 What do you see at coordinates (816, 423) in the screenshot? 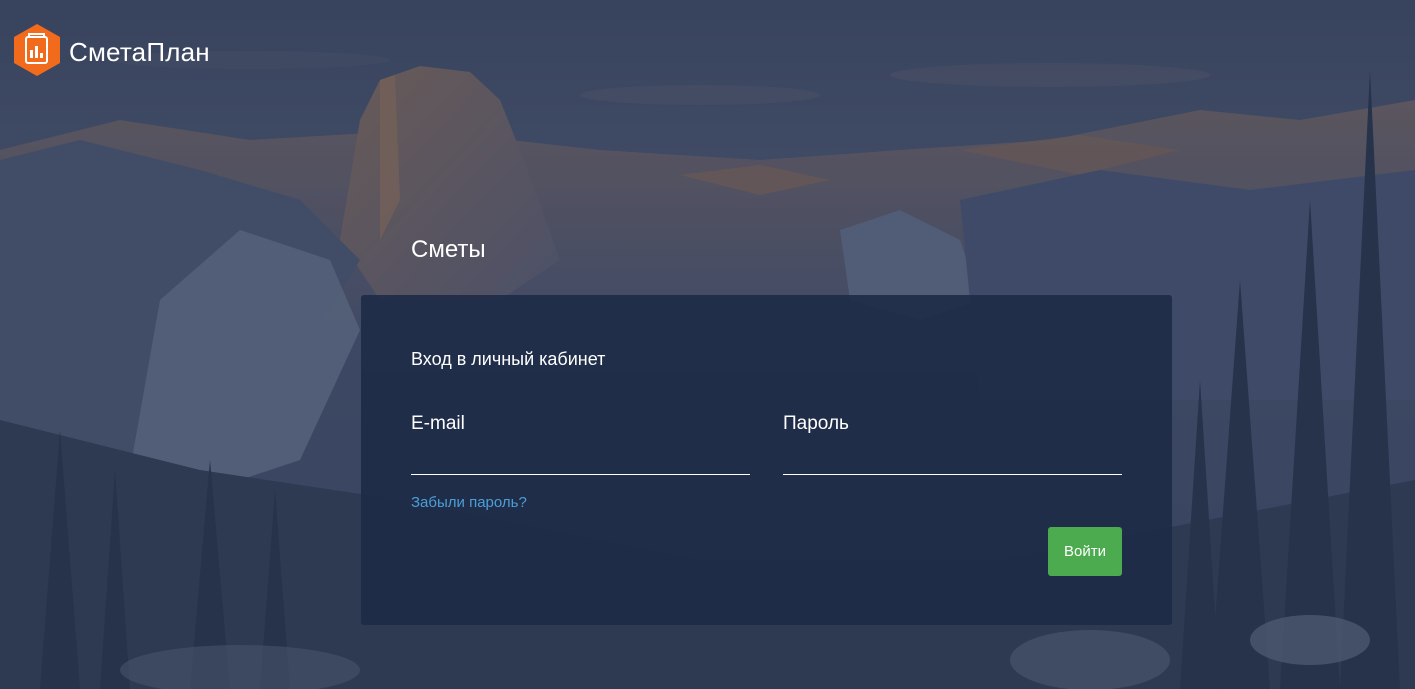
I see `password-label: Пароль` at bounding box center [816, 423].